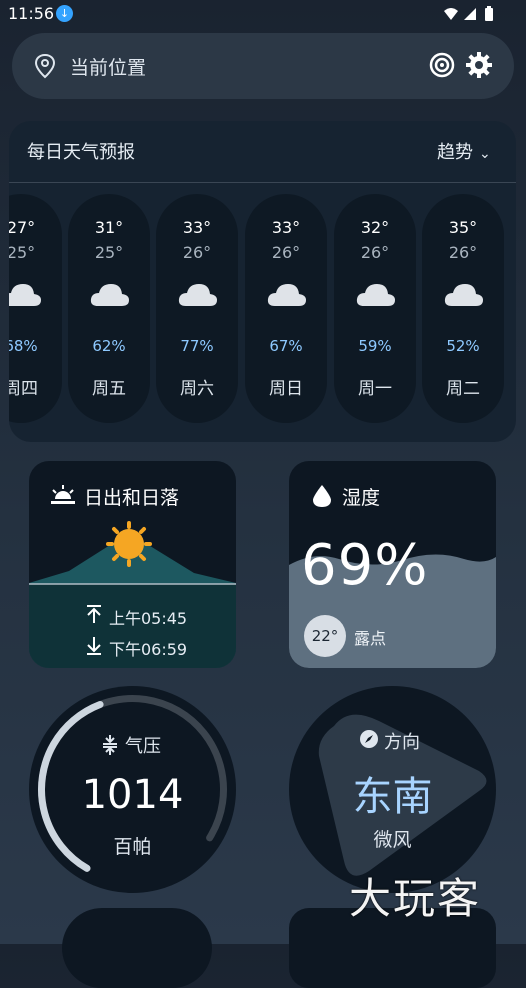 Image resolution: width=526 pixels, height=988 pixels. I want to click on wind-card: 方向 东南 微风, so click(392, 789).